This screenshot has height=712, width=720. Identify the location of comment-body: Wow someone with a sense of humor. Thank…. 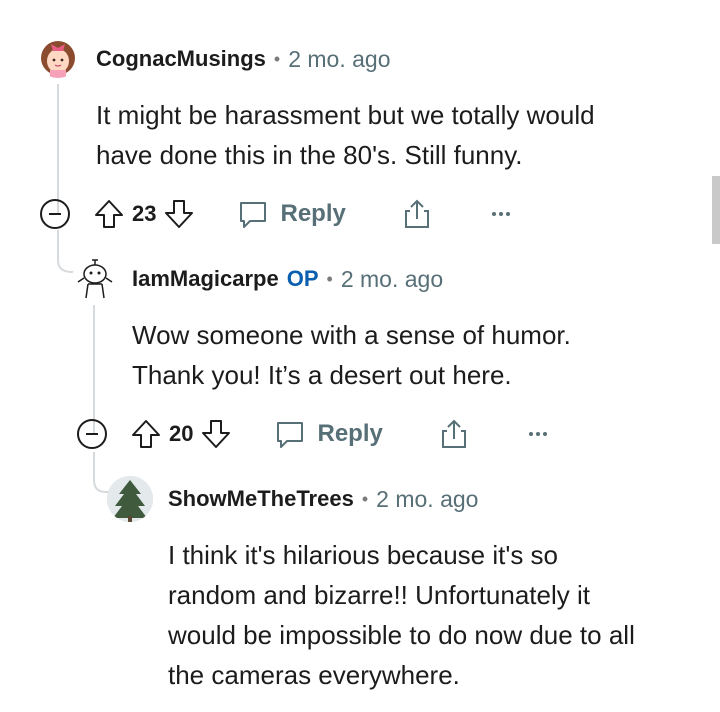
(351, 355).